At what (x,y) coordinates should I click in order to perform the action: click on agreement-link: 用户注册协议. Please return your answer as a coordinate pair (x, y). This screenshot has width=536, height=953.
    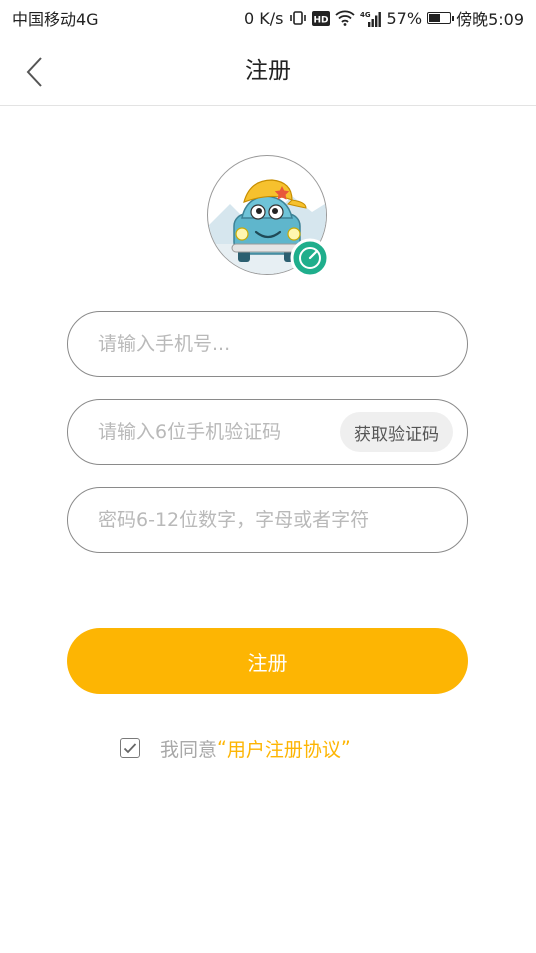
    Looking at the image, I should click on (284, 748).